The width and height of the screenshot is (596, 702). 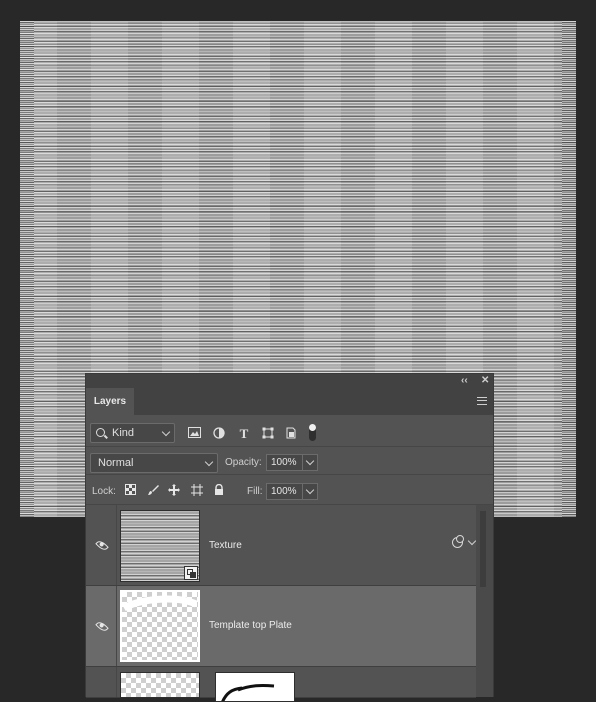 What do you see at coordinates (312, 432) in the screenshot?
I see `filter-toggle-icon` at bounding box center [312, 432].